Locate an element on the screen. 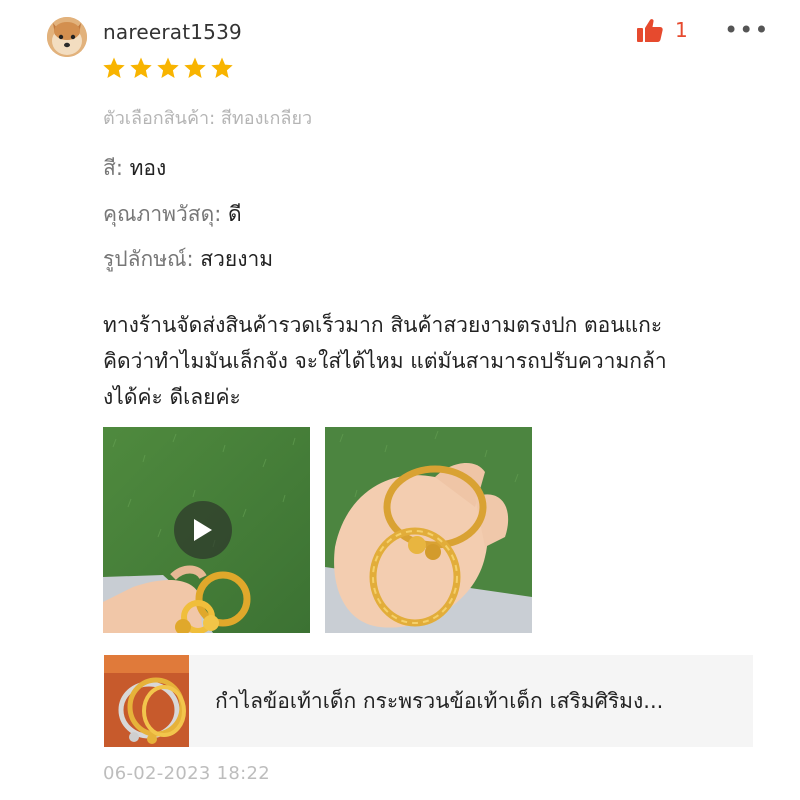 The image size is (800, 800). like-button: 1 is located at coordinates (662, 30).